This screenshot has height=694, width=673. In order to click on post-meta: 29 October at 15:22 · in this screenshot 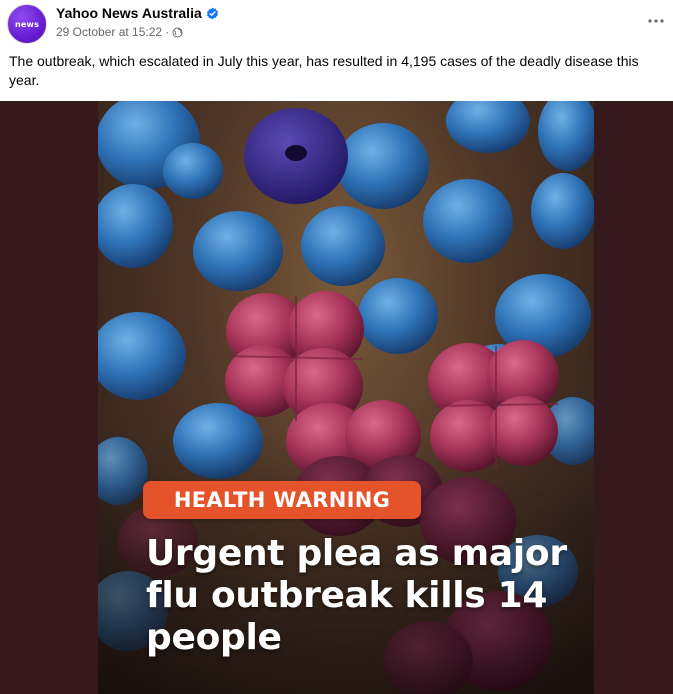, I will do `click(119, 32)`.